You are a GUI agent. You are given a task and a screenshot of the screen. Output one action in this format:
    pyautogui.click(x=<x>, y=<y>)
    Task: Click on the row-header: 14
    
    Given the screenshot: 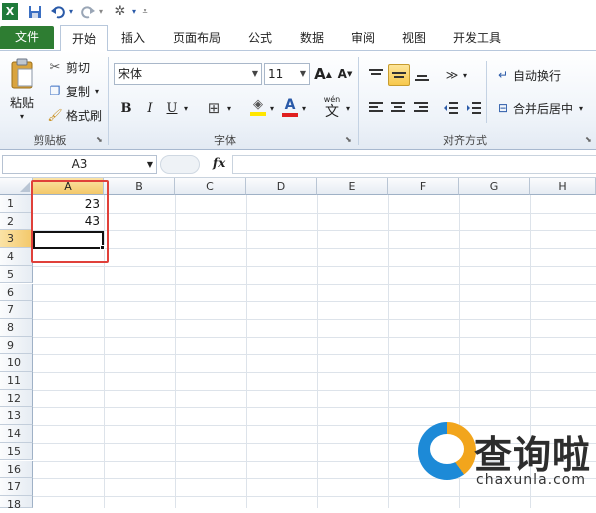 What is the action you would take?
    pyautogui.click(x=16, y=434)
    